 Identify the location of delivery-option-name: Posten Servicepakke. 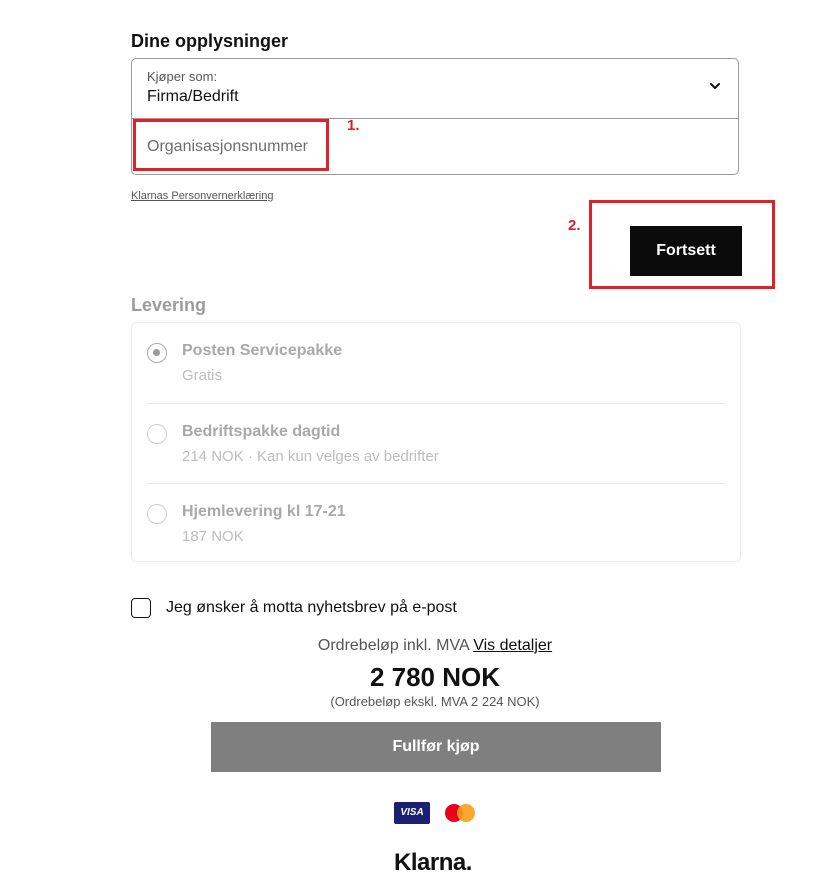
(262, 350).